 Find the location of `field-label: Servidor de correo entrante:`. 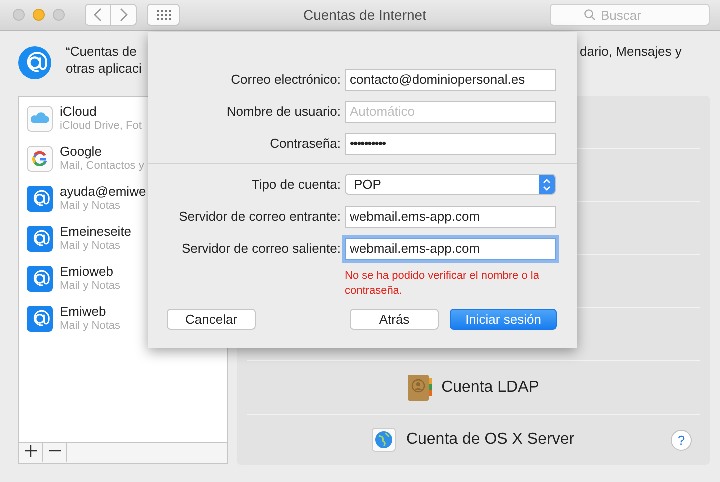

field-label: Servidor de correo entrante: is located at coordinates (260, 216).